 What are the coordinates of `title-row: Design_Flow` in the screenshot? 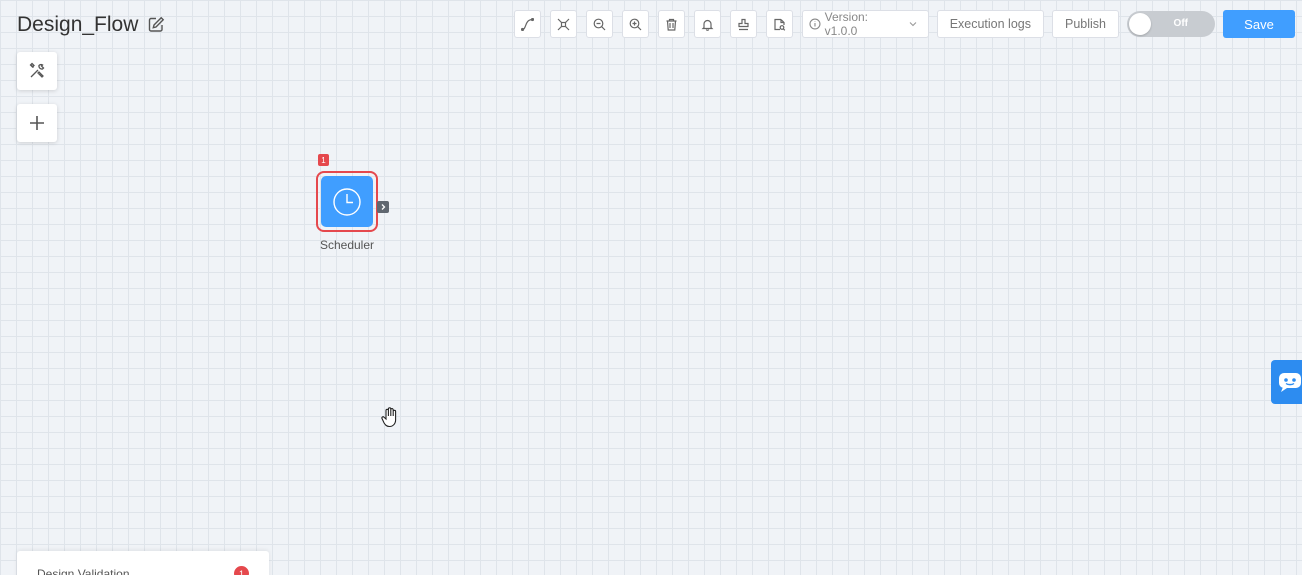 It's located at (91, 25).